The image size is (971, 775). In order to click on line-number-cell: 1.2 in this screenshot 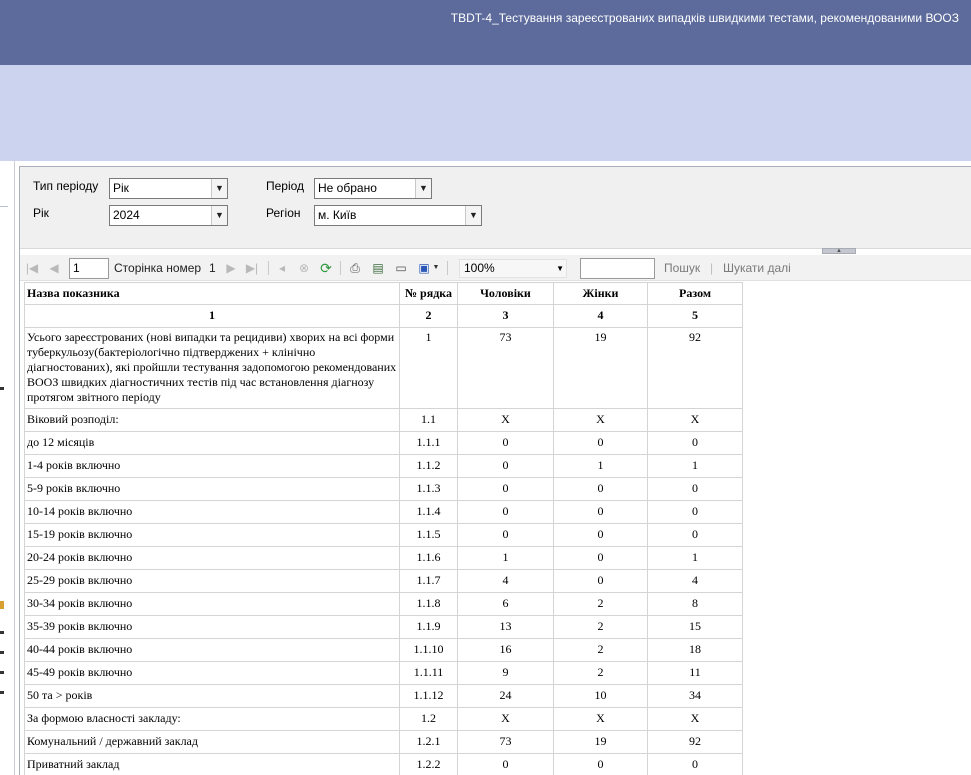, I will do `click(428, 719)`.